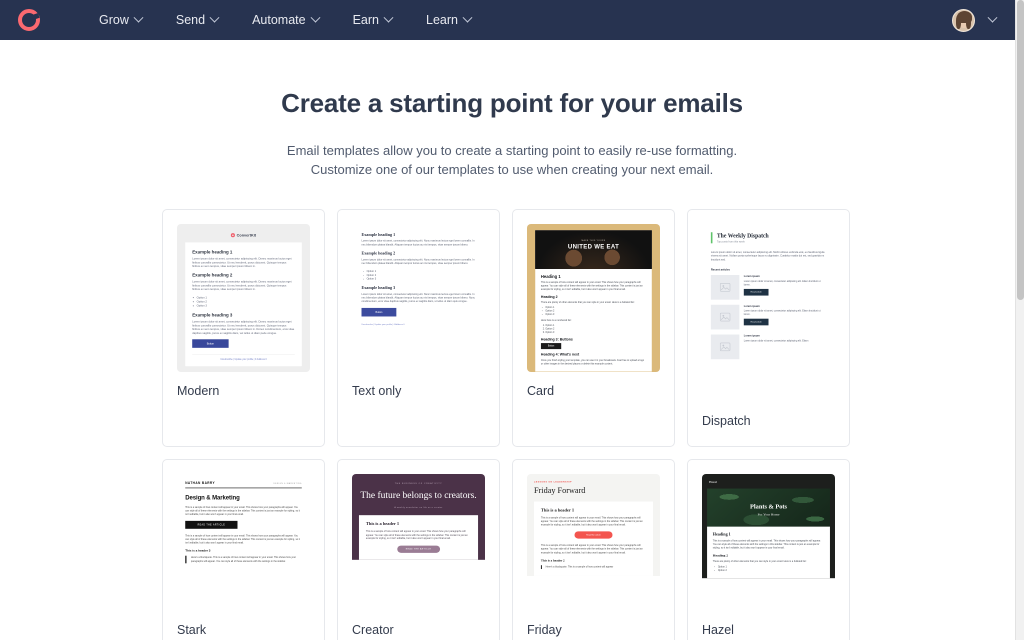  Describe the element at coordinates (742, 235) in the screenshot. I see `preview-title: The Weekly Dispatch` at that location.